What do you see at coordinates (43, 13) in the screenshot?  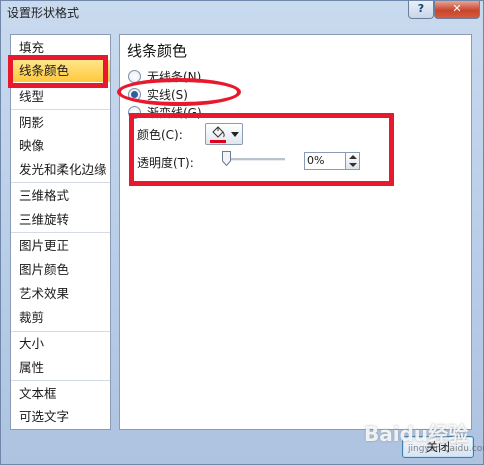 I see `dialog-title: 设置形状格式` at bounding box center [43, 13].